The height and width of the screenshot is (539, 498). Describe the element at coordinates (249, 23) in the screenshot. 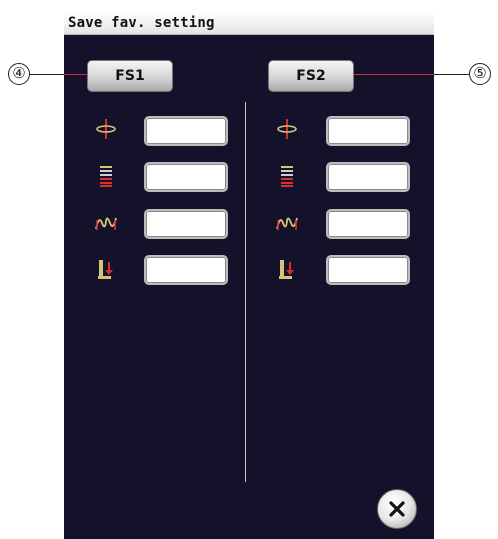

I see `title-bar: Save fav. setting` at that location.